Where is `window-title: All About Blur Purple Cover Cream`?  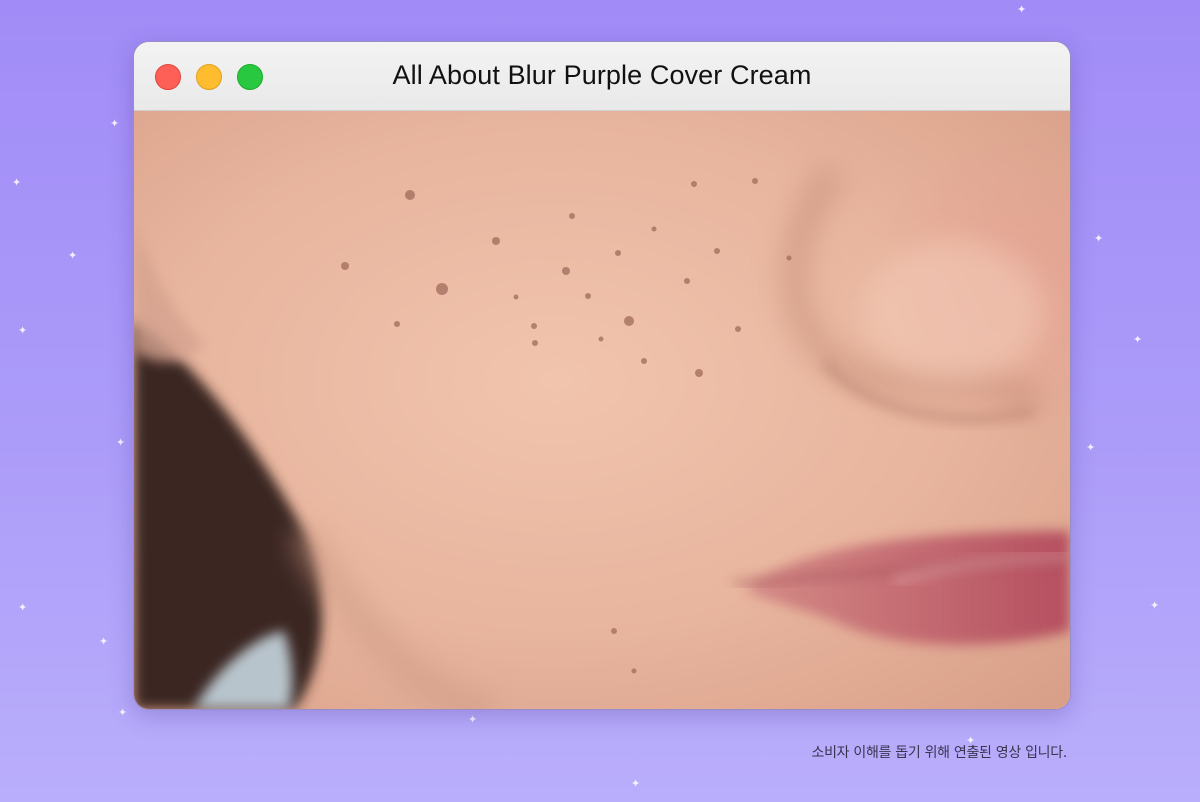 window-title: All About Blur Purple Cover Cream is located at coordinates (602, 75).